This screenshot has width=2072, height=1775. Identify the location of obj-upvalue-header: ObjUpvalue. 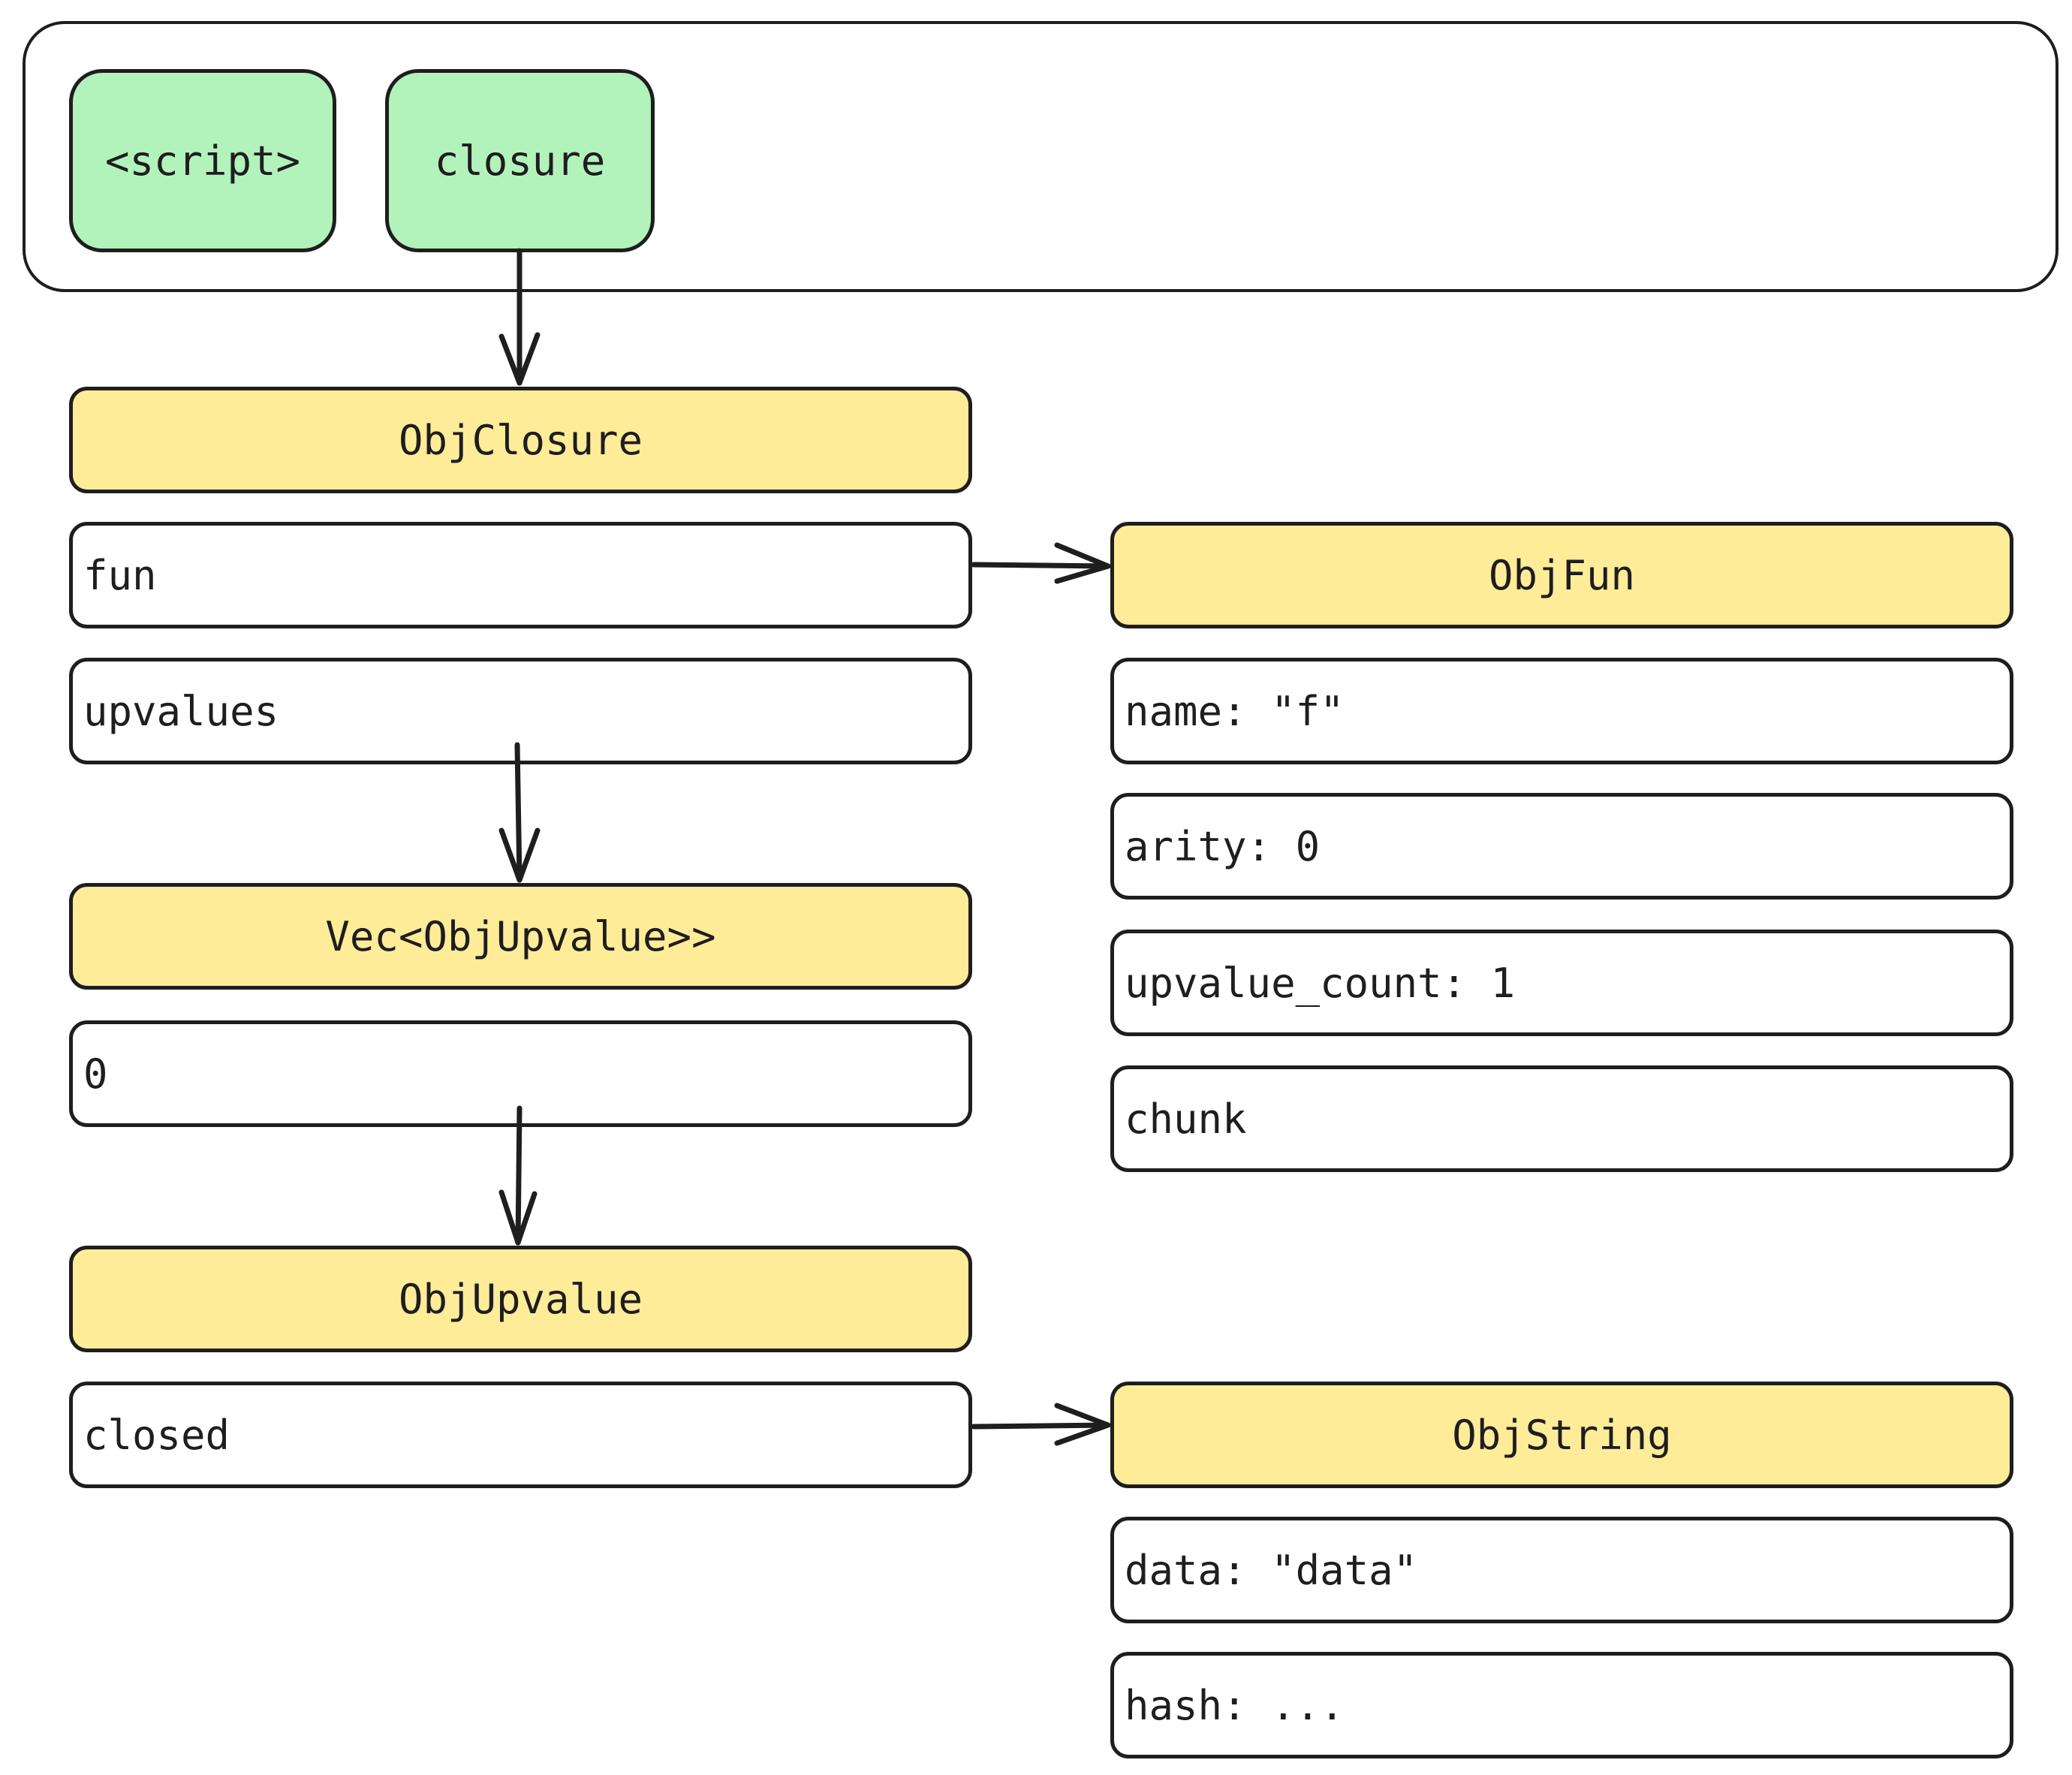
(520, 1299).